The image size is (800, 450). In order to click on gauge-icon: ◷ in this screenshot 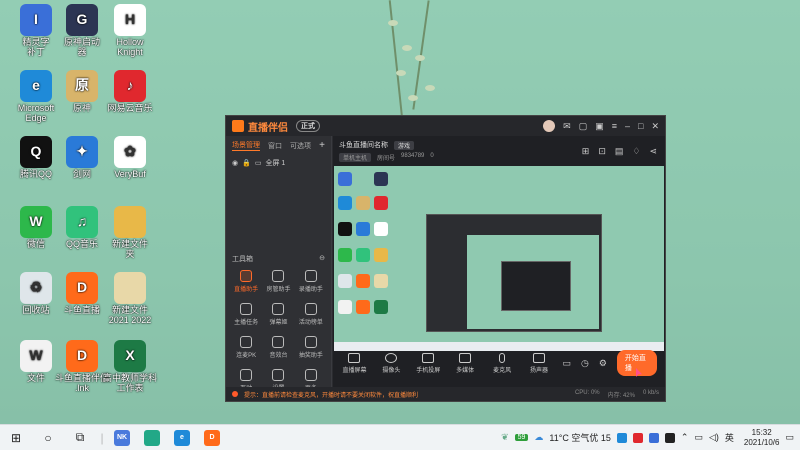, I will do `click(585, 363)`.